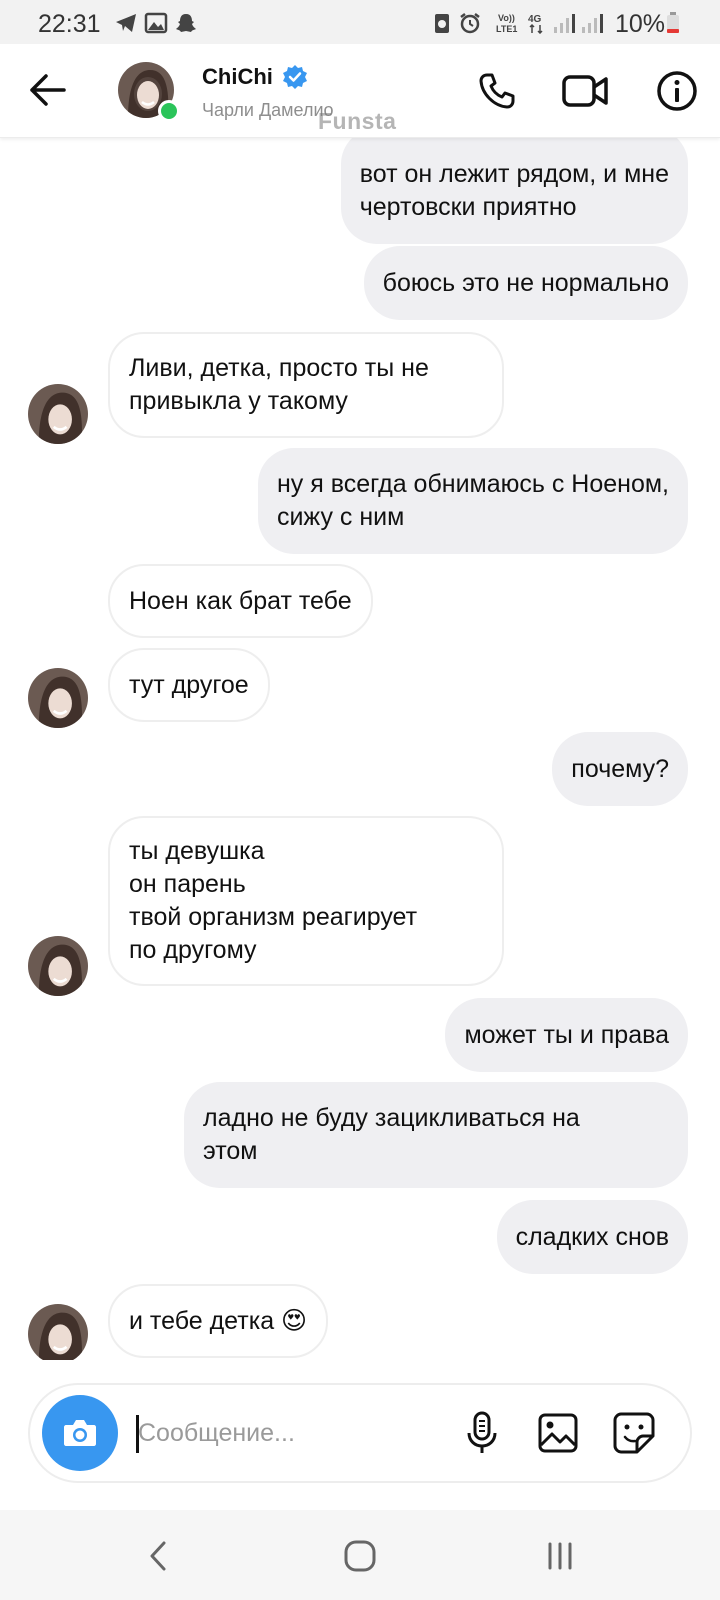 Image resolution: width=720 pixels, height=1600 pixels. I want to click on svg-text: 4G, so click(535, 19).